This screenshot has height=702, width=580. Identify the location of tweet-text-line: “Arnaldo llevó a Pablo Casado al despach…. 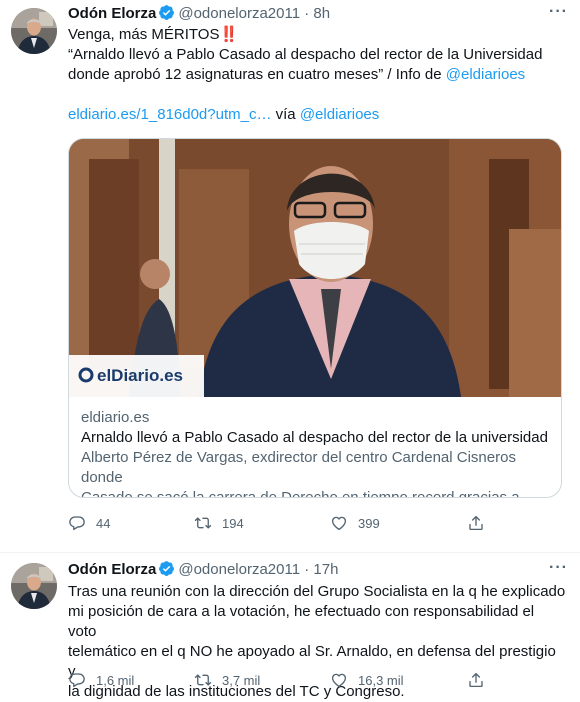
(305, 54).